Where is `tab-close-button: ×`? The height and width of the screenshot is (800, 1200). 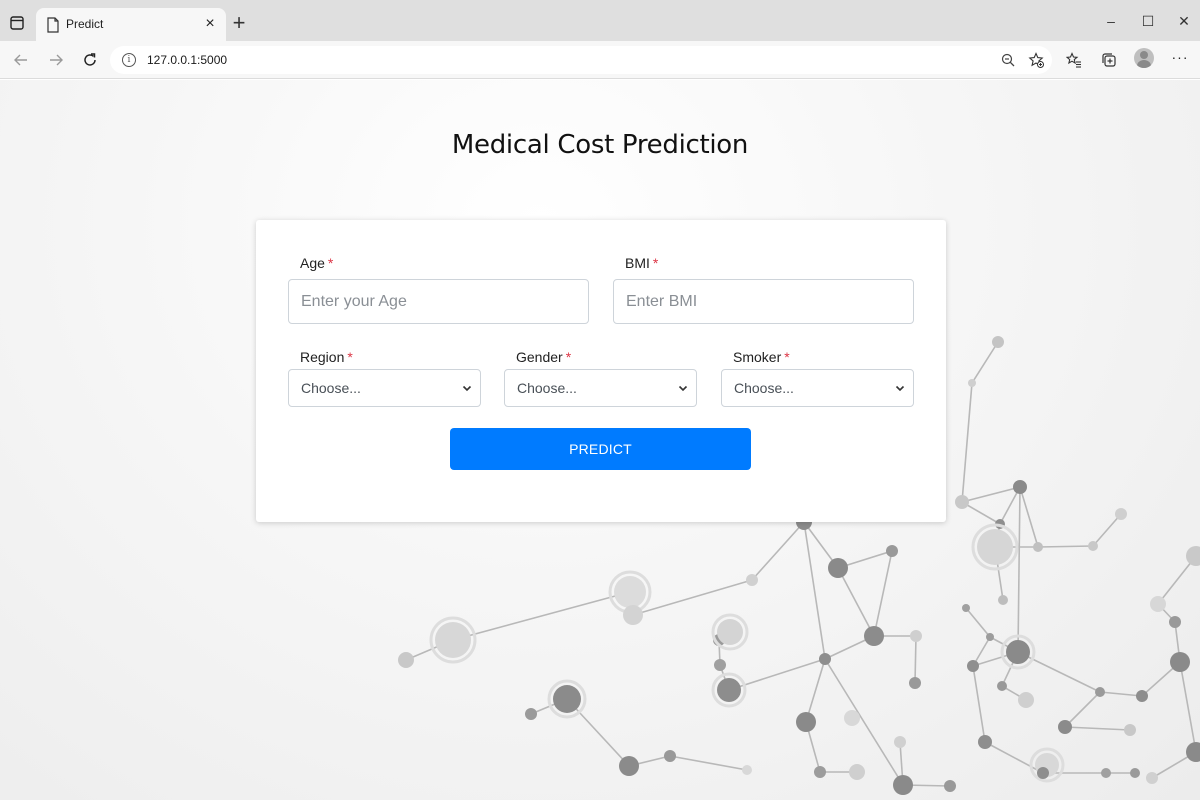 tab-close-button: × is located at coordinates (210, 24).